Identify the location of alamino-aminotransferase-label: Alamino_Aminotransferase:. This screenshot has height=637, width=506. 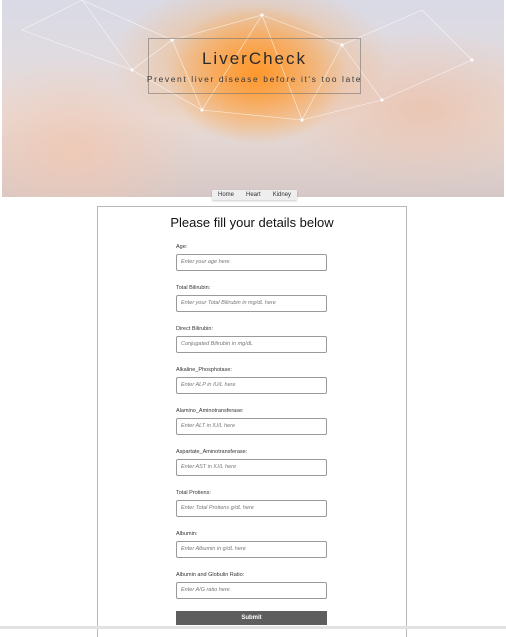
(210, 411).